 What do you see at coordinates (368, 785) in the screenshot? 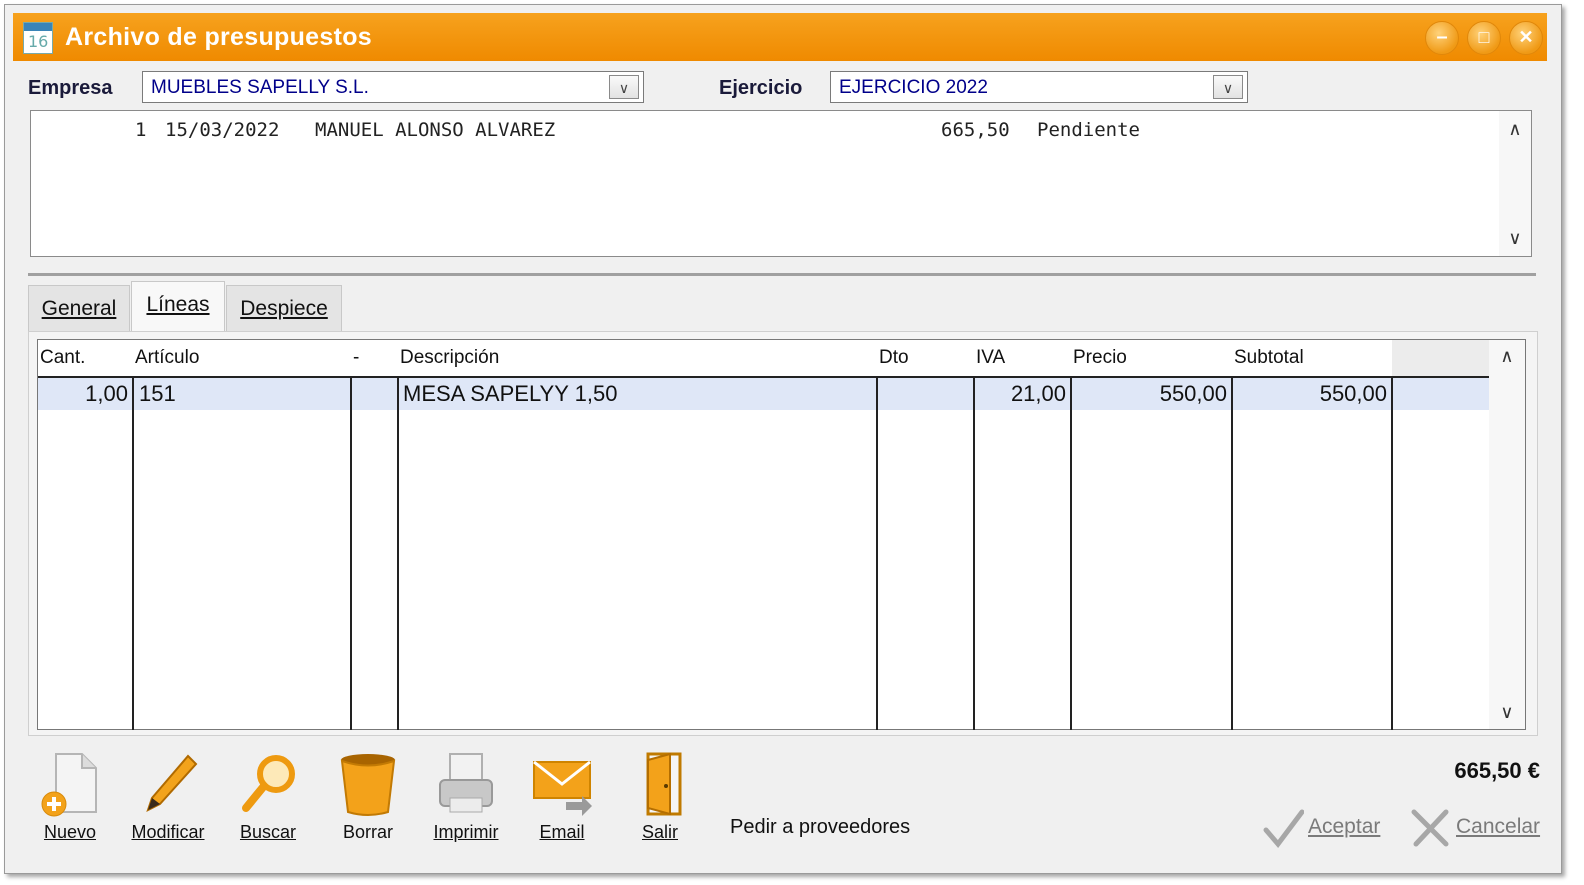
I see `trash-icon` at bounding box center [368, 785].